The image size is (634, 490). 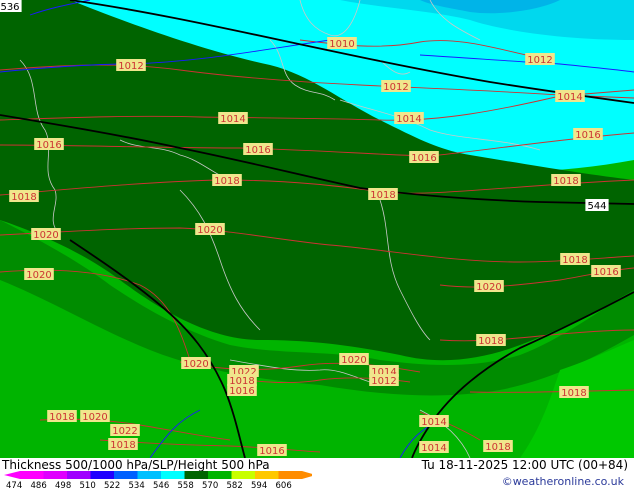 I want to click on scale-label: 486, so click(x=39, y=485).